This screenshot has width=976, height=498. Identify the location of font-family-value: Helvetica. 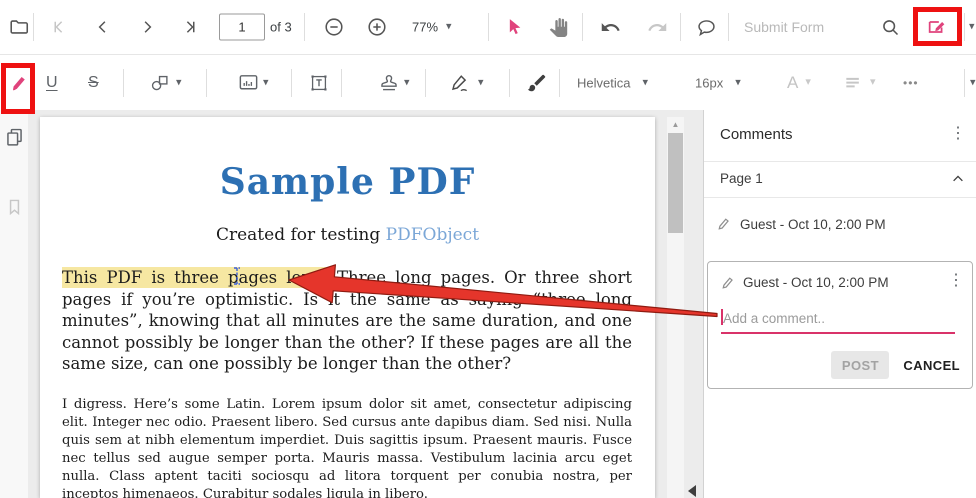
(604, 82).